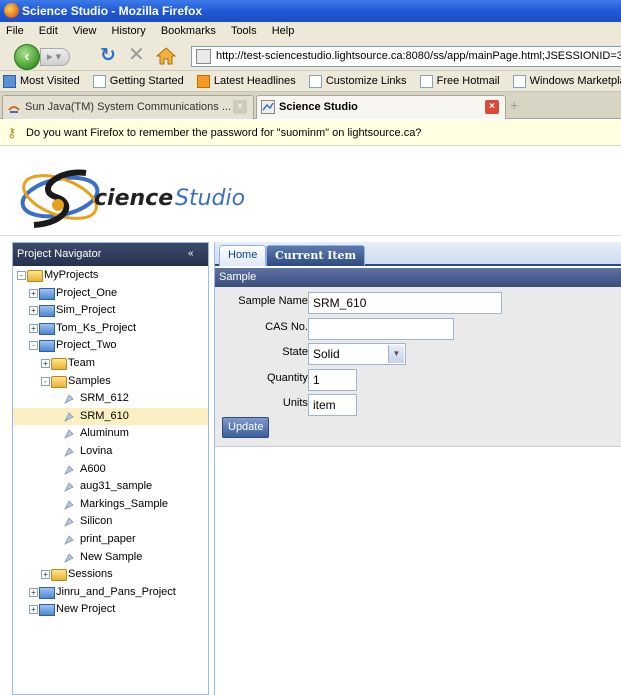 This screenshot has width=621, height=695. I want to click on bookmark-label: Most Visited, so click(50, 81).